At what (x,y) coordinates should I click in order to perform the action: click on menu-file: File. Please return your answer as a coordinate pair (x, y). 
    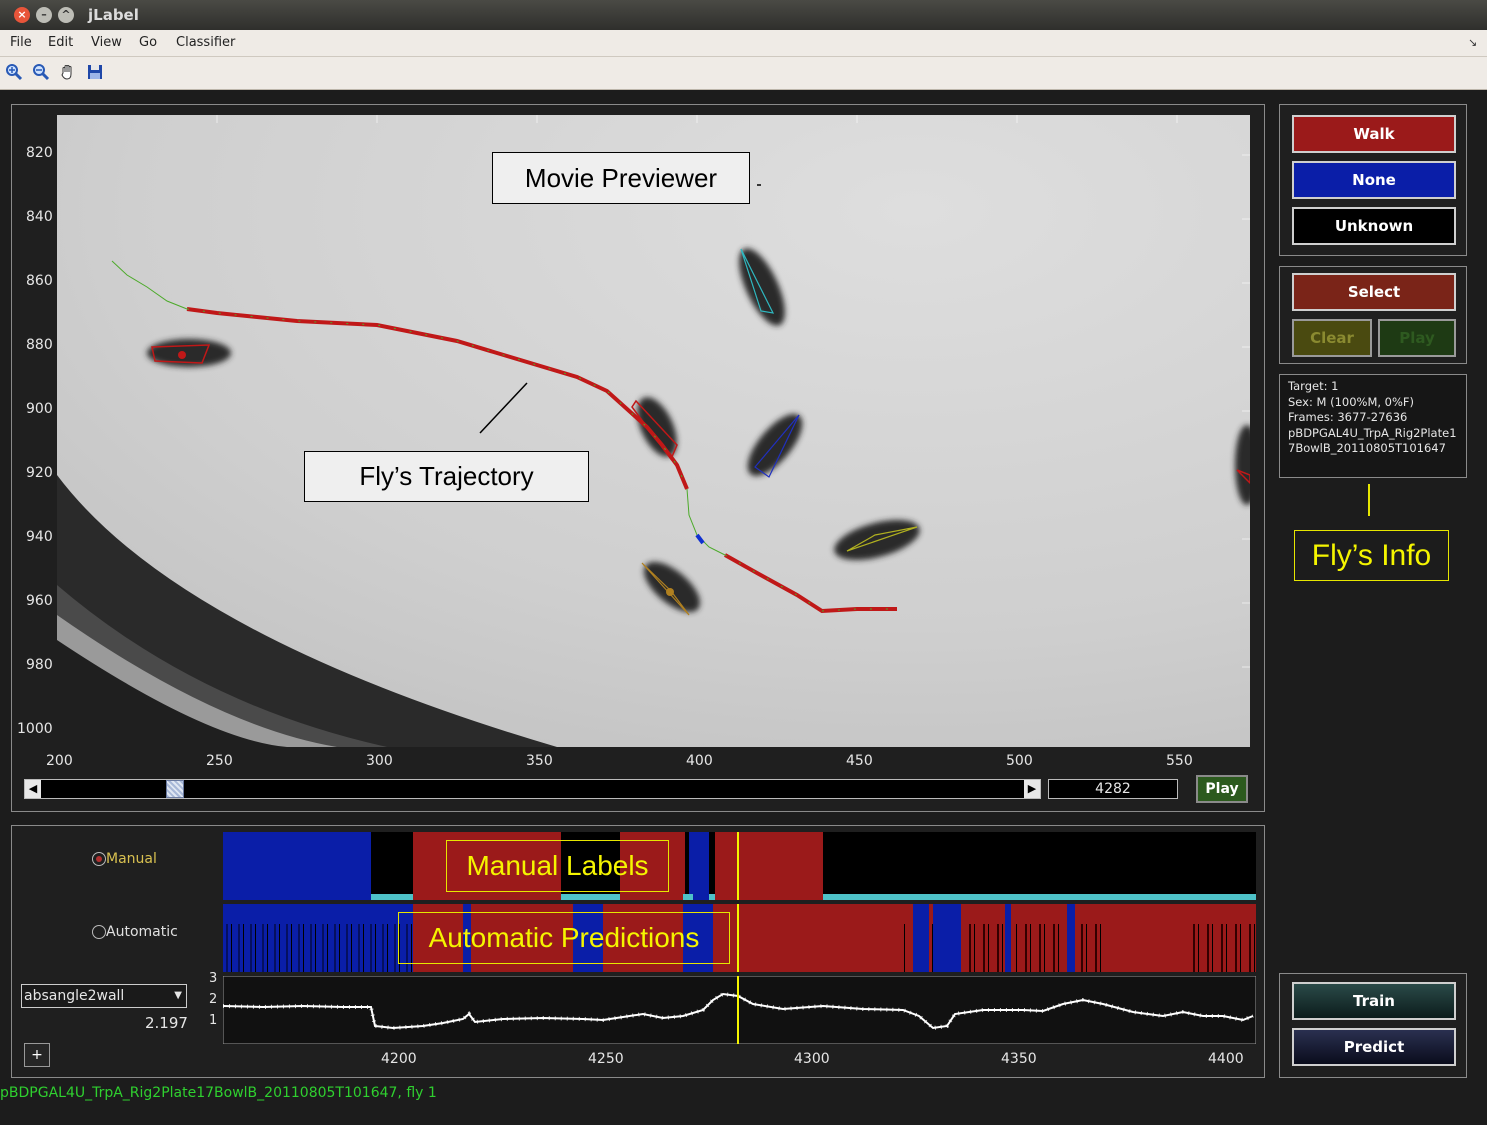
    Looking at the image, I should click on (21, 42).